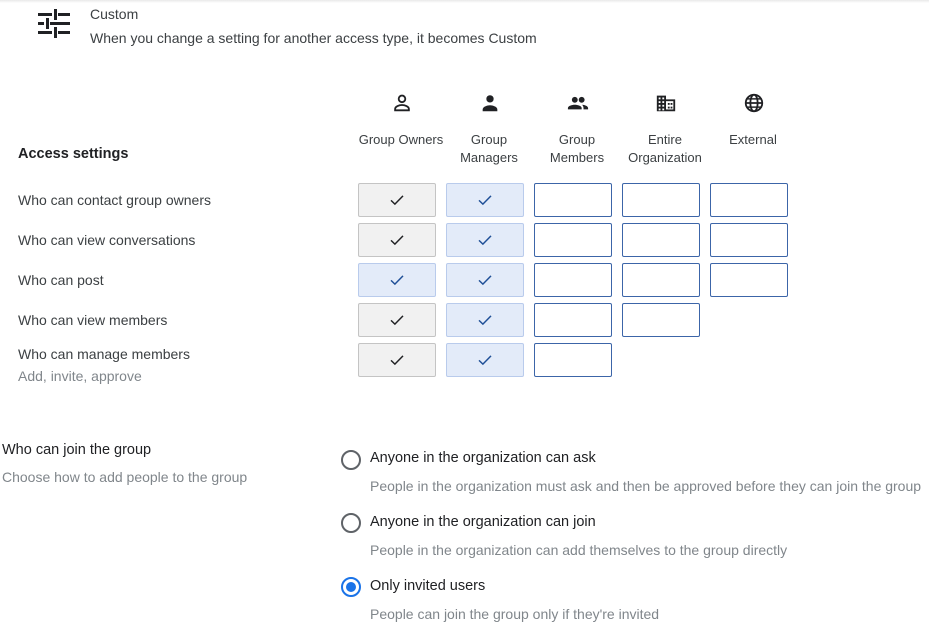 This screenshot has height=634, width=929. I want to click on checkbox-row4-group-managers, so click(485, 320).